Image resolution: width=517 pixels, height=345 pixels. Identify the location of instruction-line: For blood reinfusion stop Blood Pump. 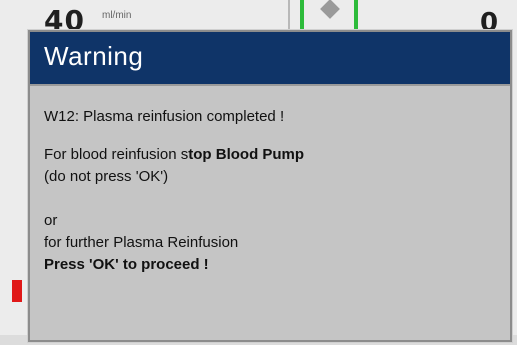
(269, 155).